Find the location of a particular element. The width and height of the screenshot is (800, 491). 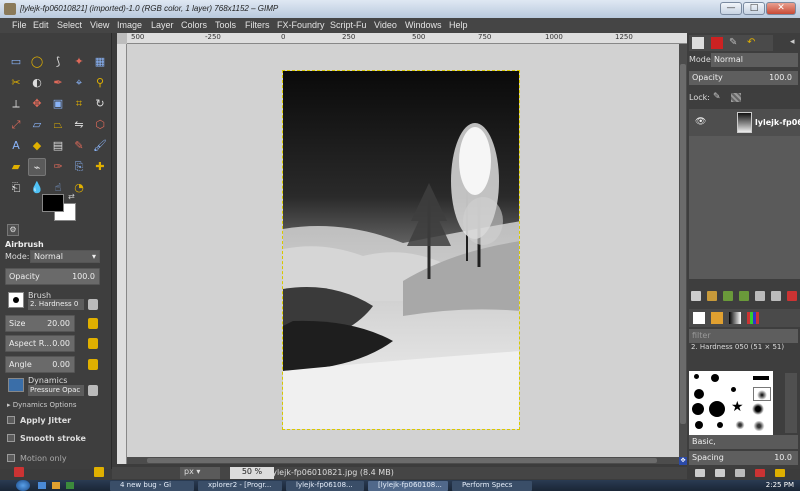

dock-menu-icon: ◂ is located at coordinates (792, 42).